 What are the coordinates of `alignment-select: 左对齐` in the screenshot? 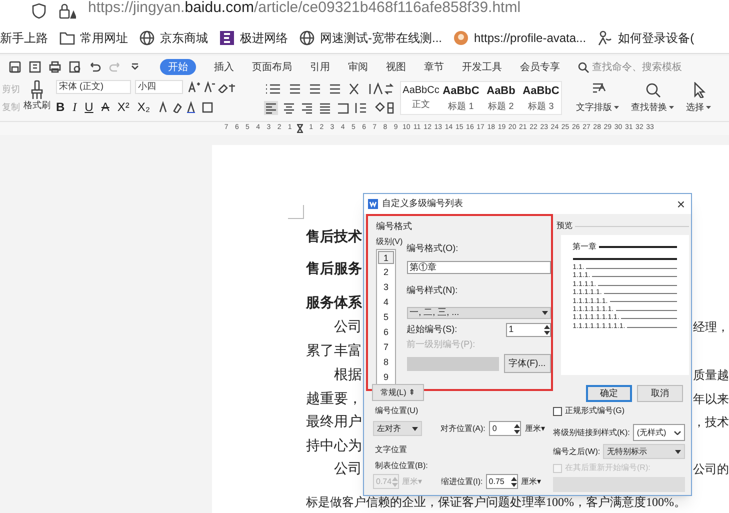 It's located at (397, 428).